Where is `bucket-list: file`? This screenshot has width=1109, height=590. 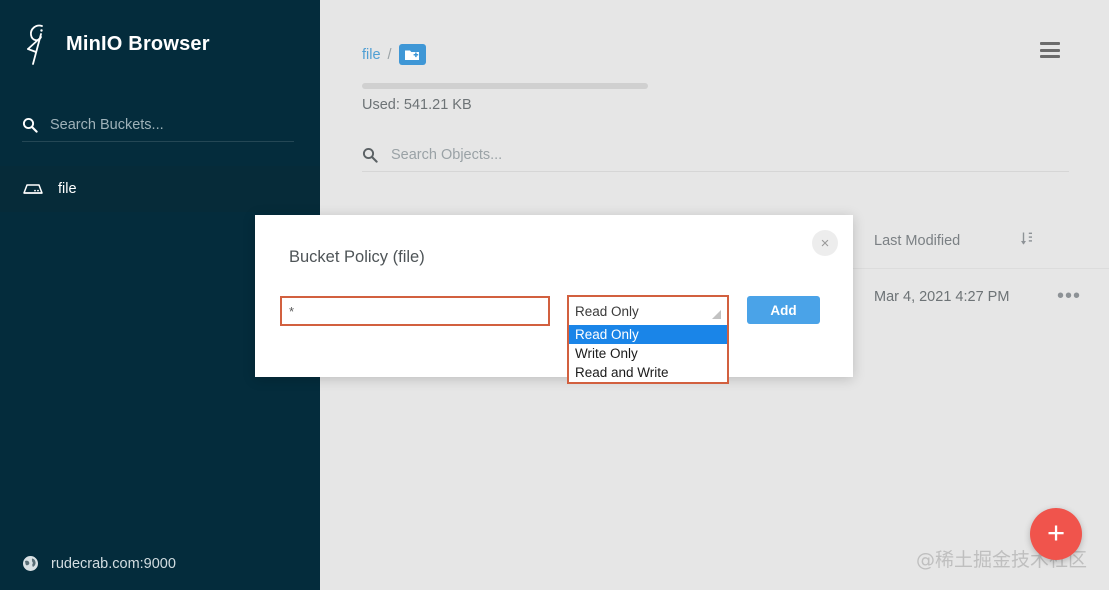
bucket-list: file is located at coordinates (160, 189).